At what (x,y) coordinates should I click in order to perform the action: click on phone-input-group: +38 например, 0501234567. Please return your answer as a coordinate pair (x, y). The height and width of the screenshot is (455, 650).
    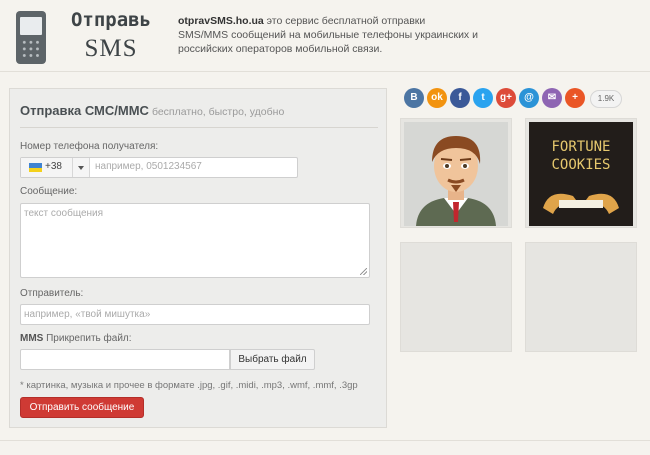
    Looking at the image, I should click on (159, 167).